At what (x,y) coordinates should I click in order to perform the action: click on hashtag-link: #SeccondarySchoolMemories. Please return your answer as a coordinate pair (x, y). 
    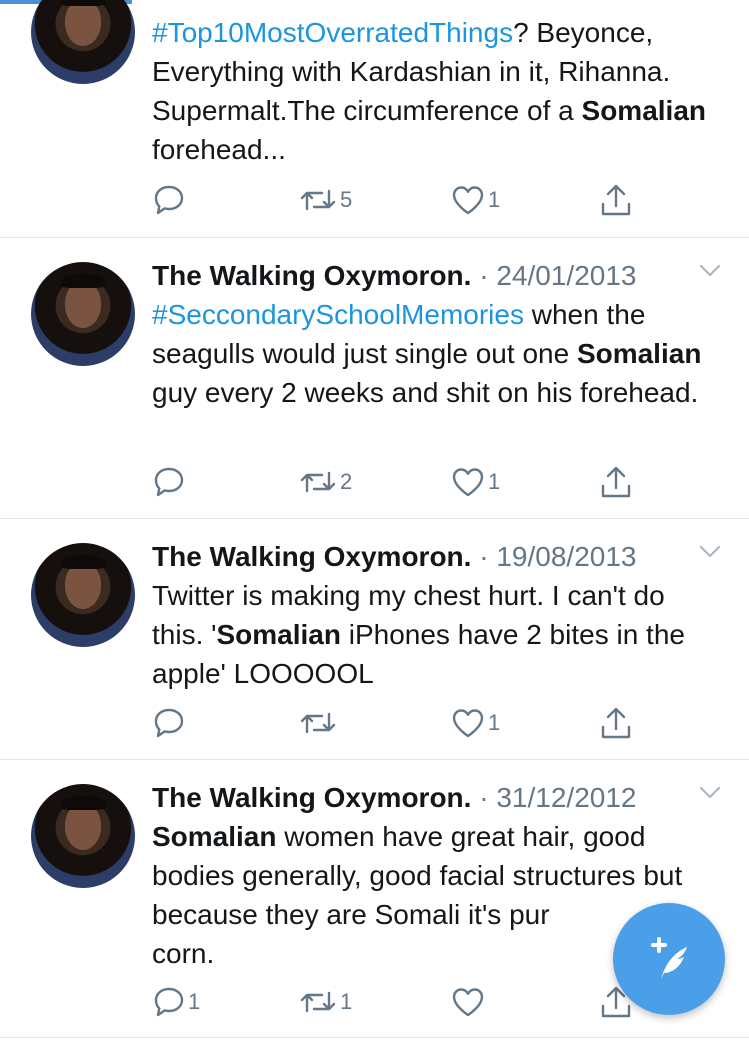
    Looking at the image, I should click on (338, 314).